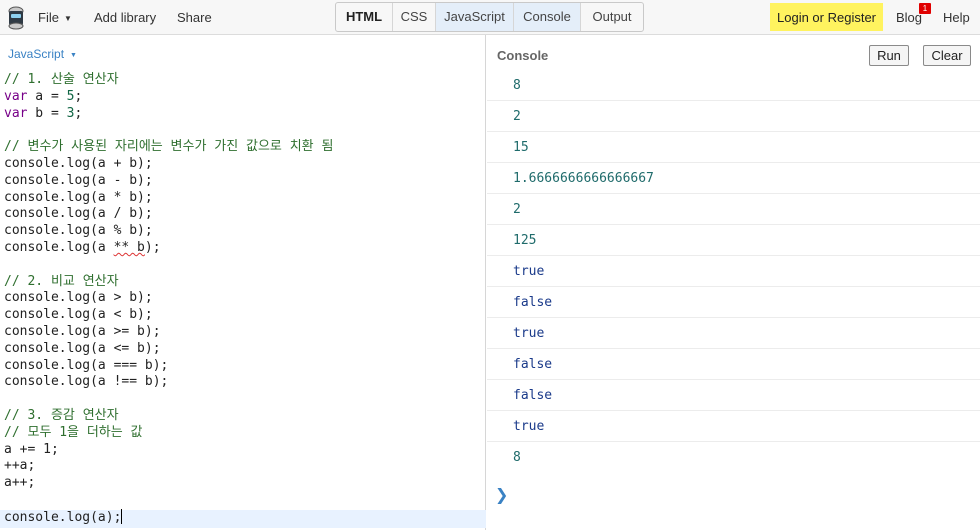 This screenshot has height=530, width=980. I want to click on code-line: // 3. 증감 연산자, so click(61, 415).